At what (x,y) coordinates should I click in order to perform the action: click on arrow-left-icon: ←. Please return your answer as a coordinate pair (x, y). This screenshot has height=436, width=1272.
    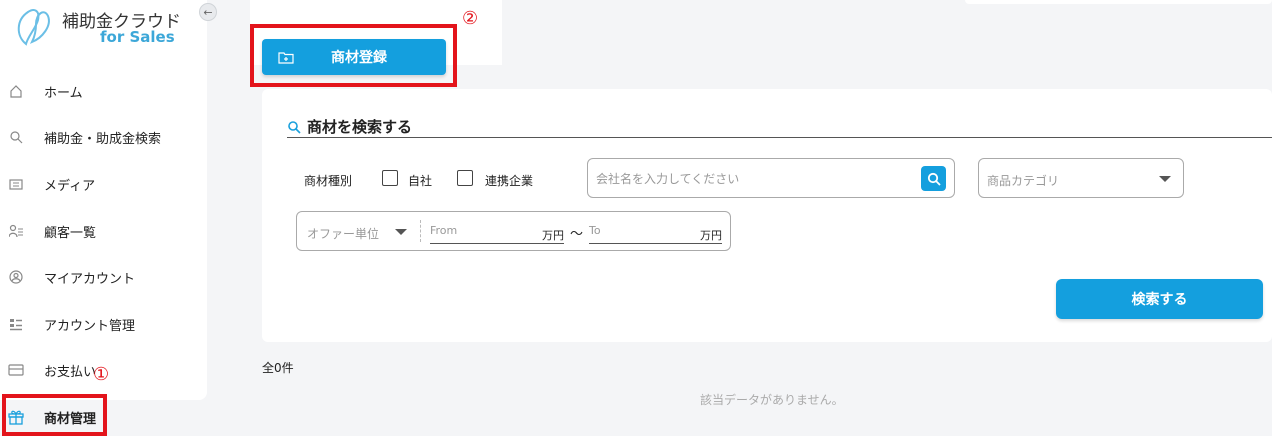
    Looking at the image, I should click on (208, 12).